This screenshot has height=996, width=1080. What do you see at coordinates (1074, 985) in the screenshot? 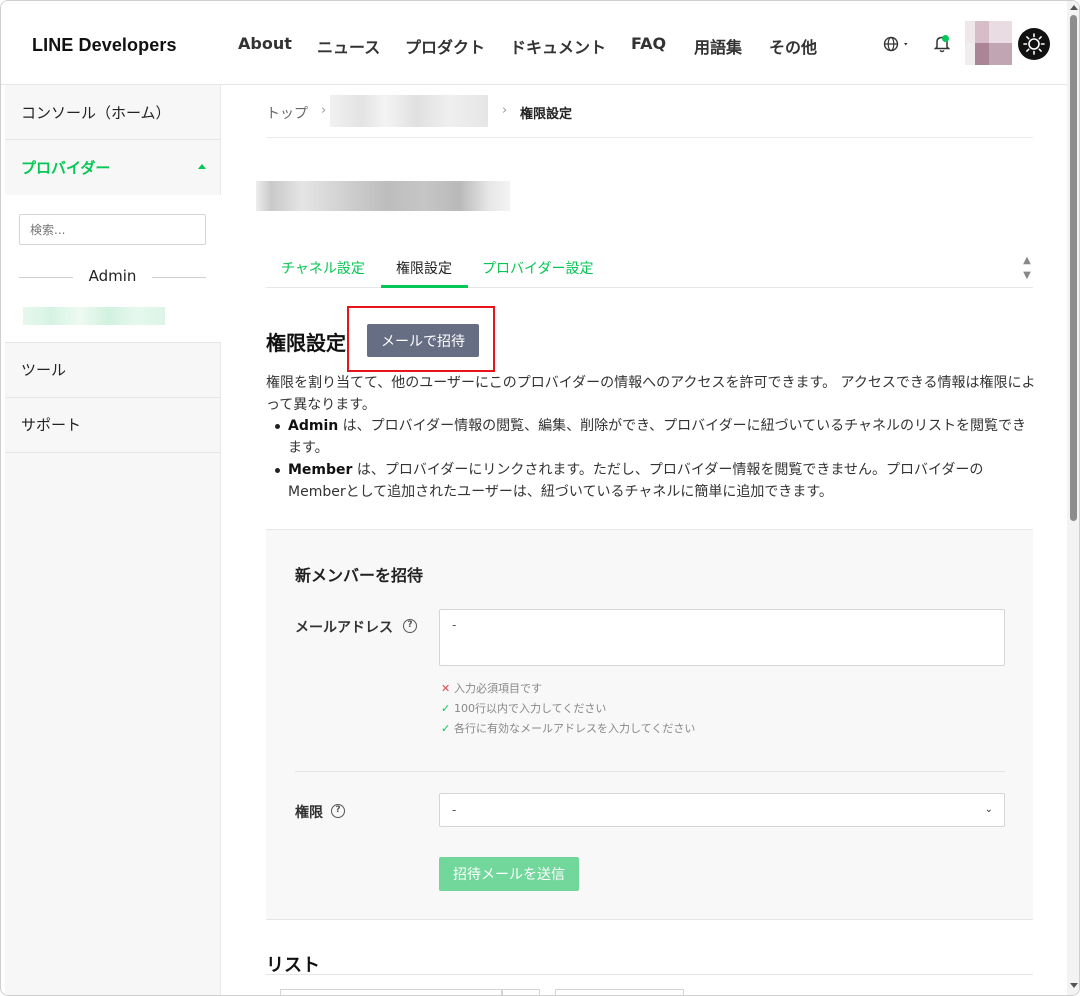
I see `scroll-down-arrow-icon` at bounding box center [1074, 985].